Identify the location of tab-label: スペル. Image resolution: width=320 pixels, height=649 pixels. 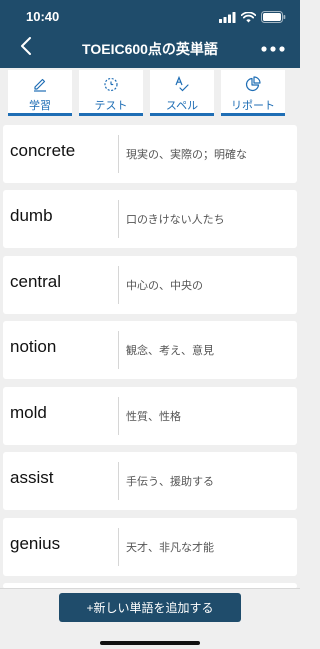
(182, 106).